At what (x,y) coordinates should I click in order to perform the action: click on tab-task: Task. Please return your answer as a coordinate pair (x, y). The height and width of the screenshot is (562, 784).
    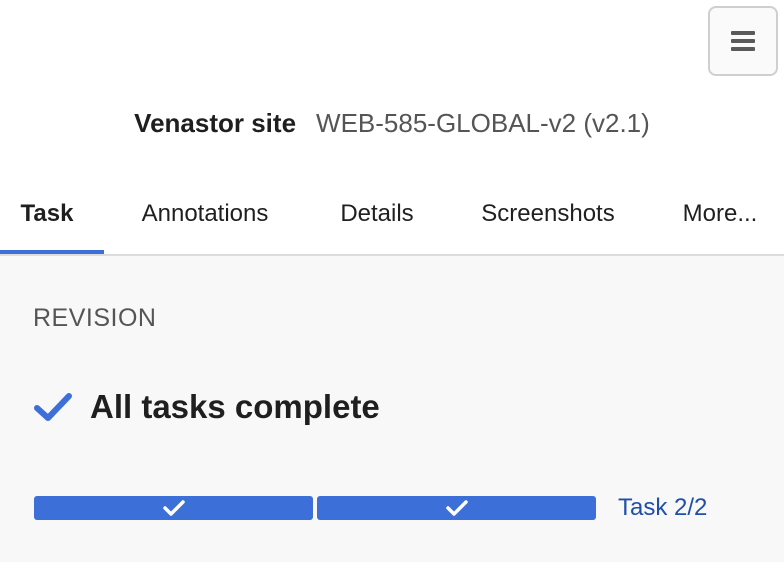
    Looking at the image, I should click on (47, 220).